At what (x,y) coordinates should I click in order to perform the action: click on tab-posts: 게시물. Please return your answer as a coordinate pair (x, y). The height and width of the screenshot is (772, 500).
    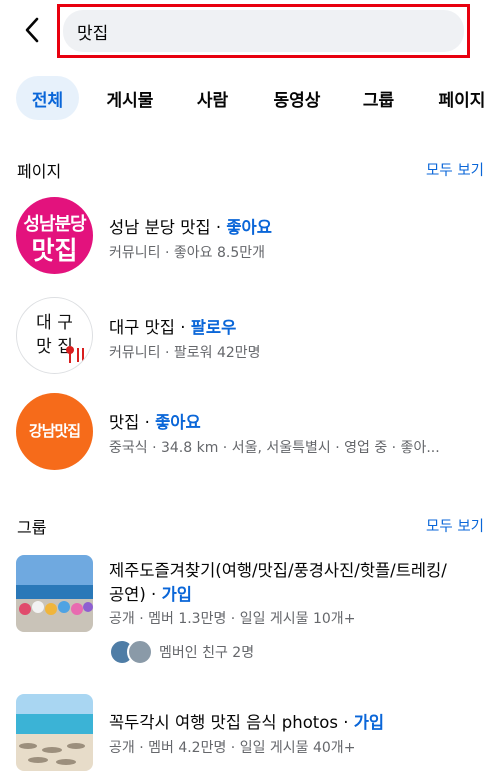
    Looking at the image, I should click on (130, 98).